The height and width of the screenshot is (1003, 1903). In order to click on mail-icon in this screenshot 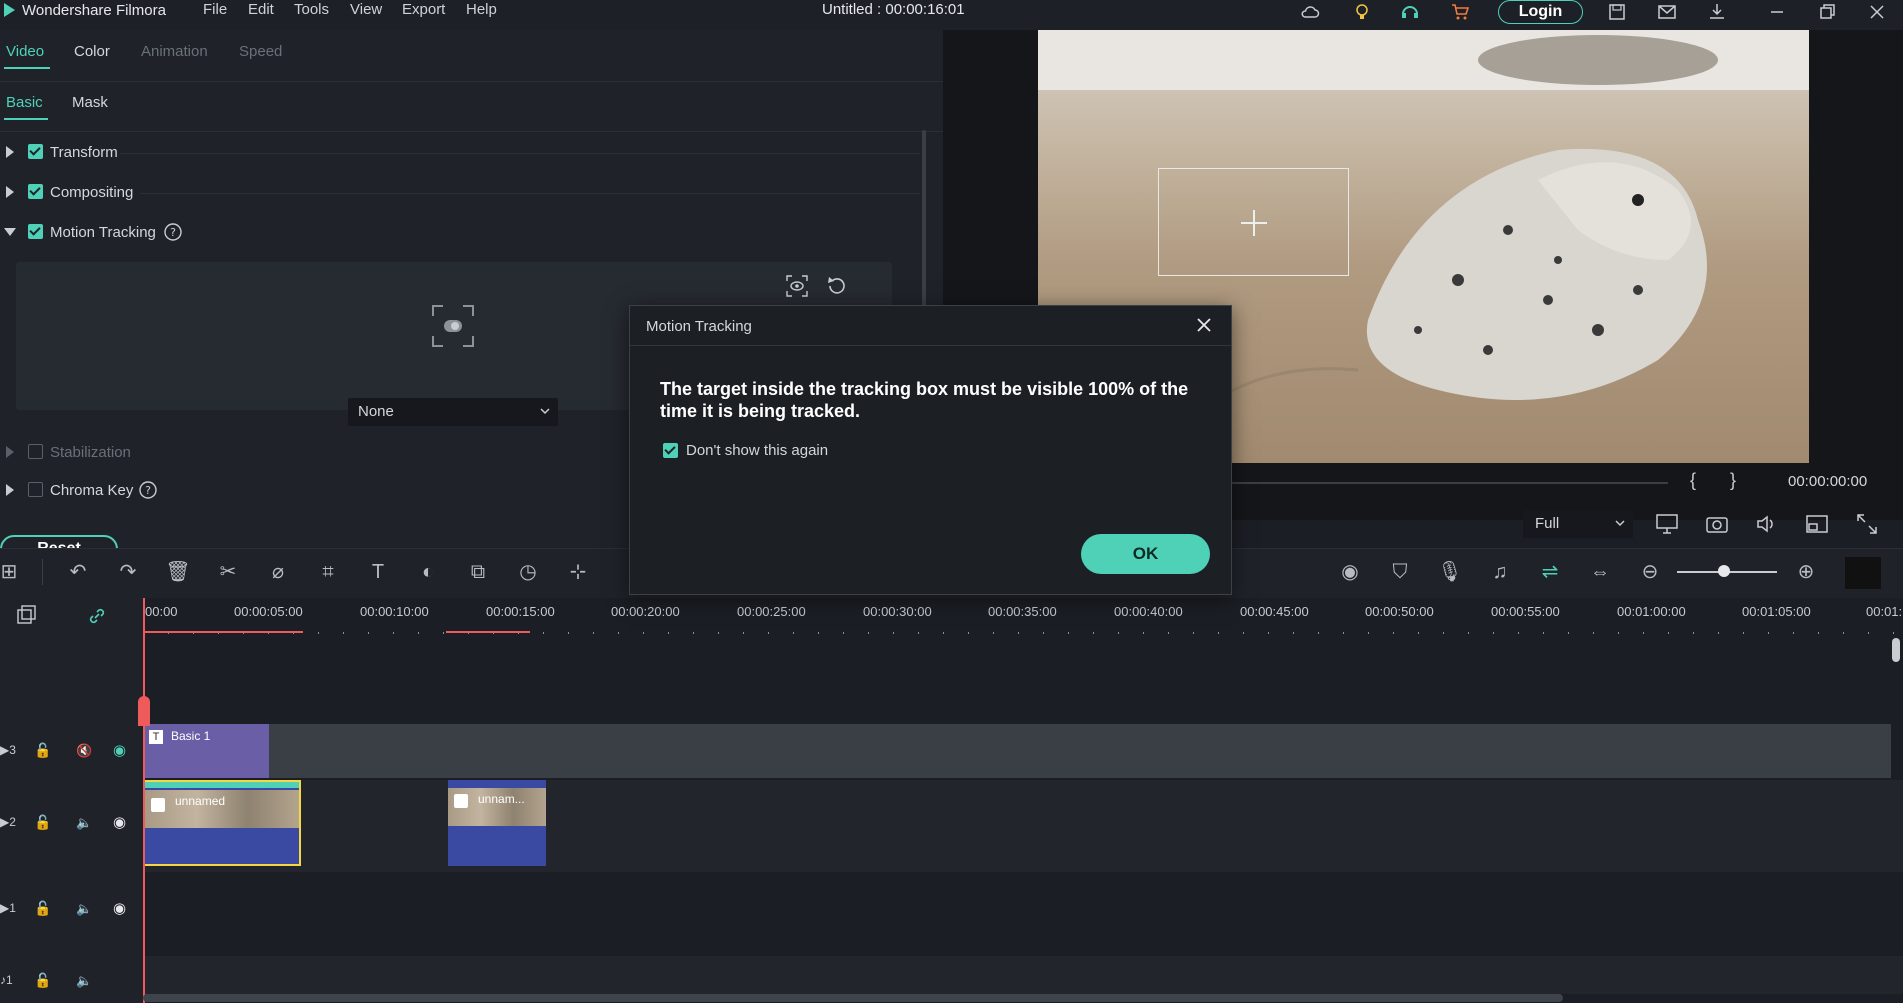, I will do `click(1667, 12)`.